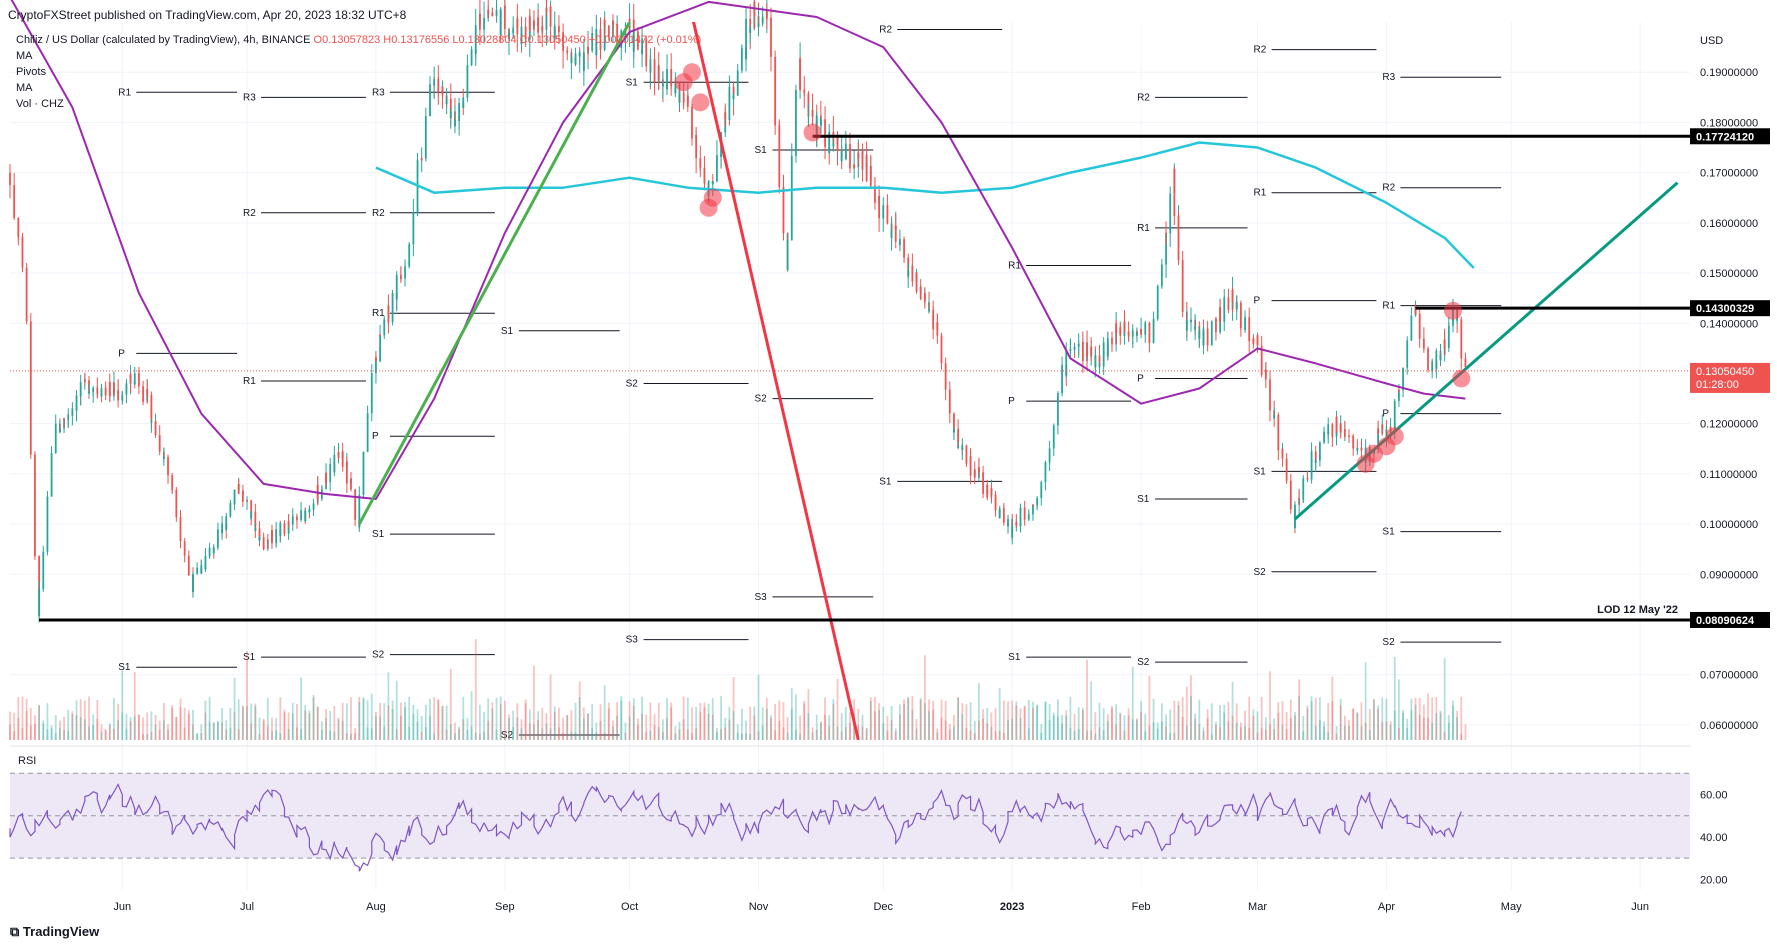 The image size is (1777, 947). Describe the element at coordinates (1729, 425) in the screenshot. I see `price-axis-label: 0.12000000` at that location.